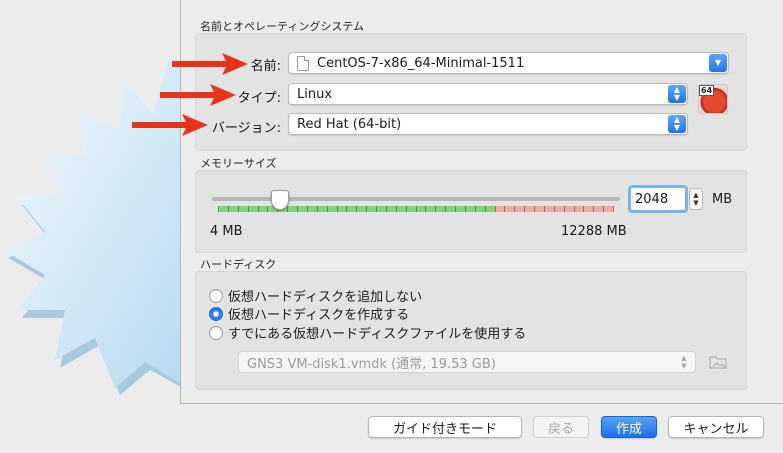  I want to click on radio-button-selected, so click(216, 313).